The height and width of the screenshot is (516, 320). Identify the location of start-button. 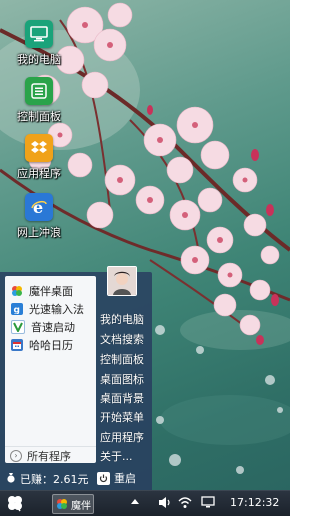
(15, 503).